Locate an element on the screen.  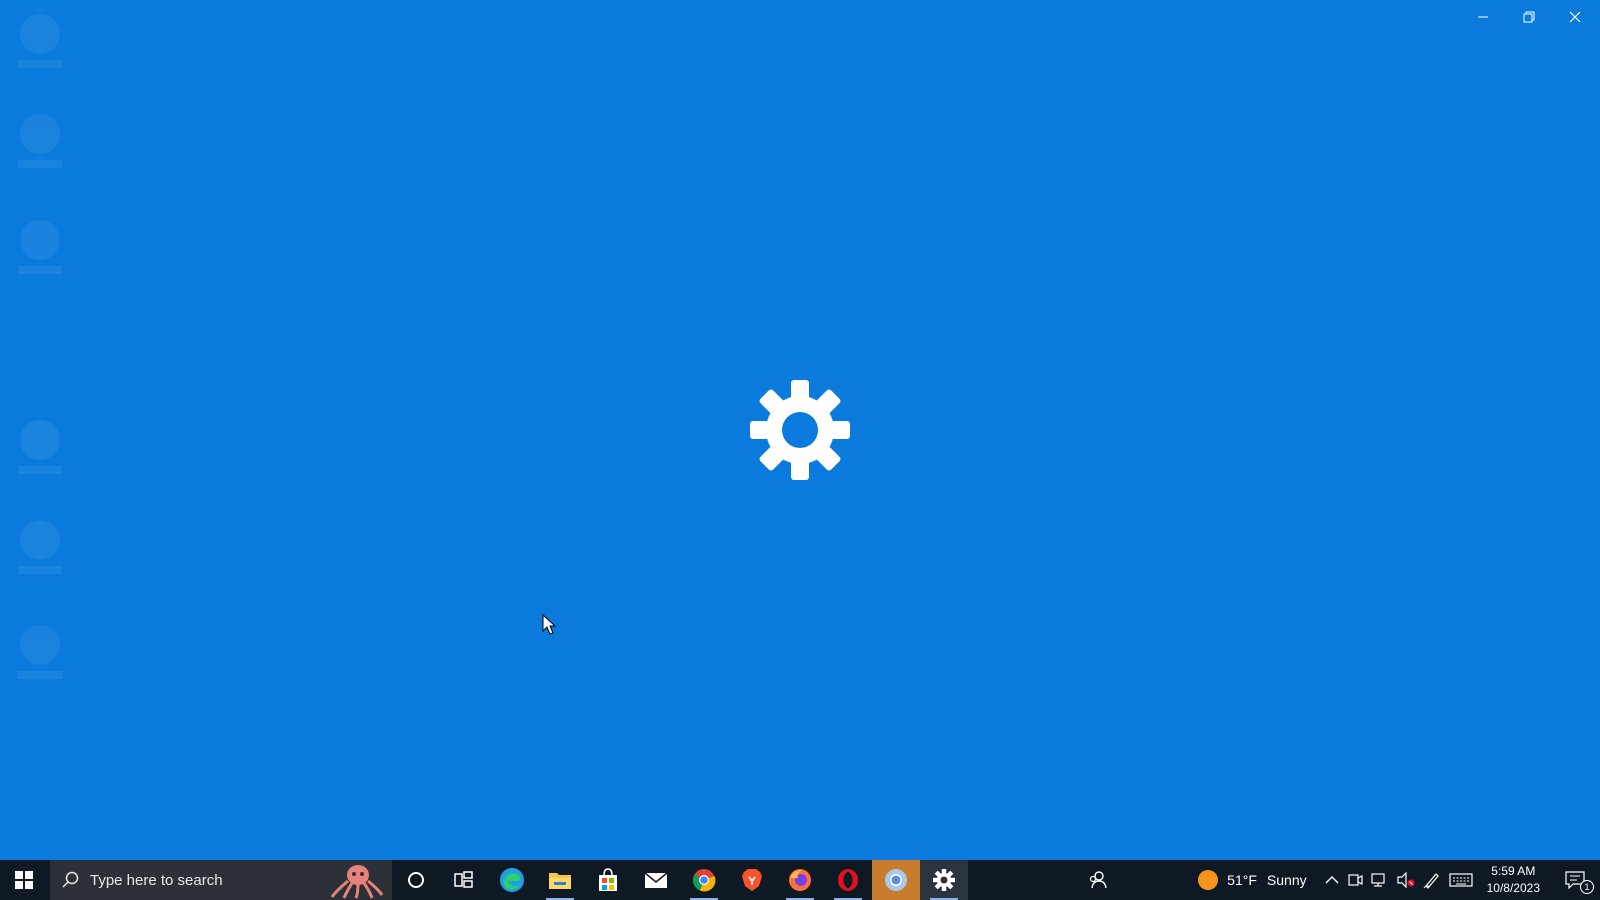
taskbar-app-firefox is located at coordinates (800, 880).